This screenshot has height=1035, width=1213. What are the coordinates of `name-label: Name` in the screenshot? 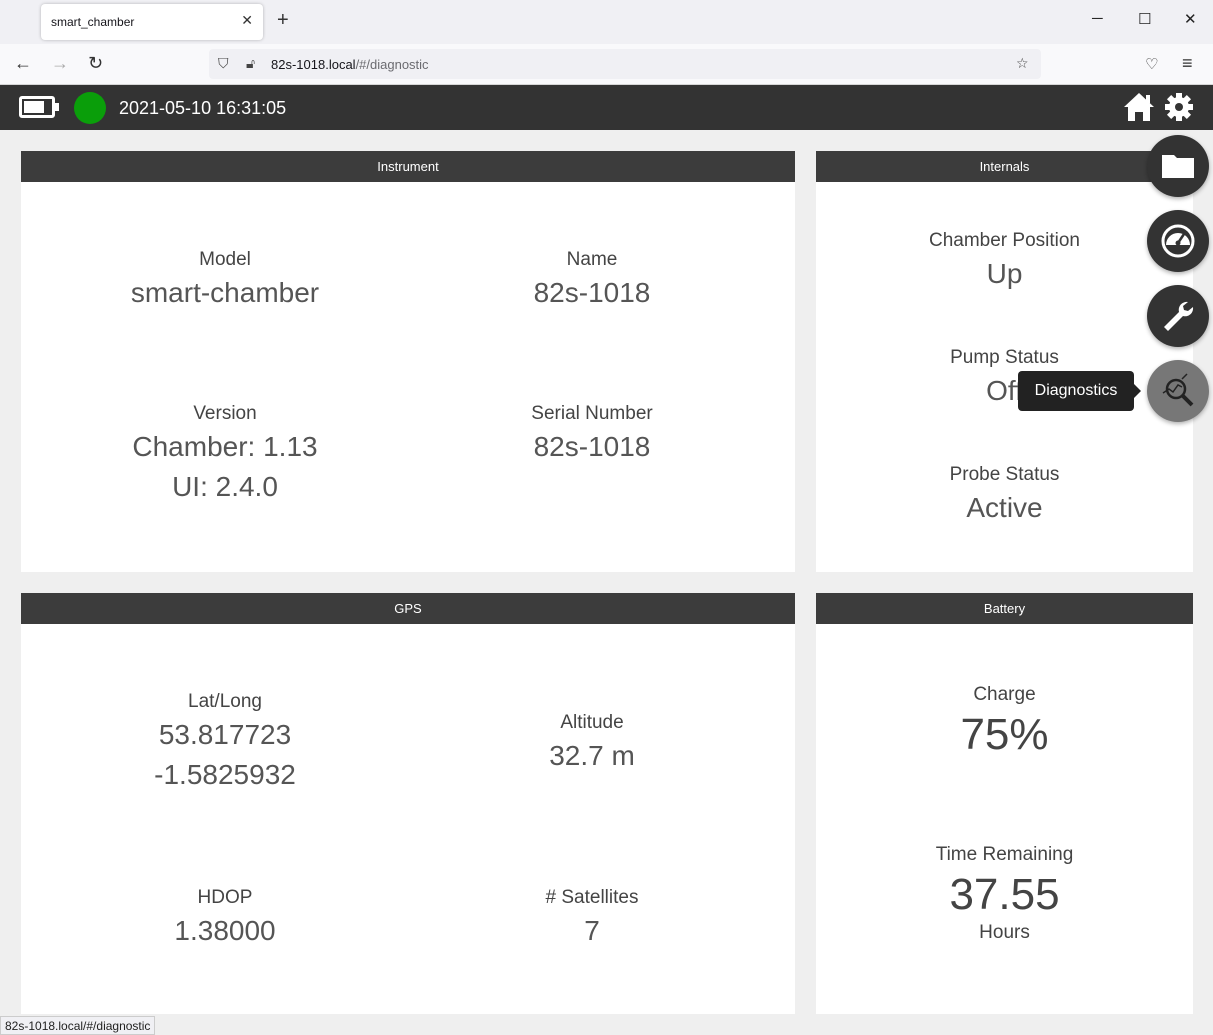 It's located at (592, 259).